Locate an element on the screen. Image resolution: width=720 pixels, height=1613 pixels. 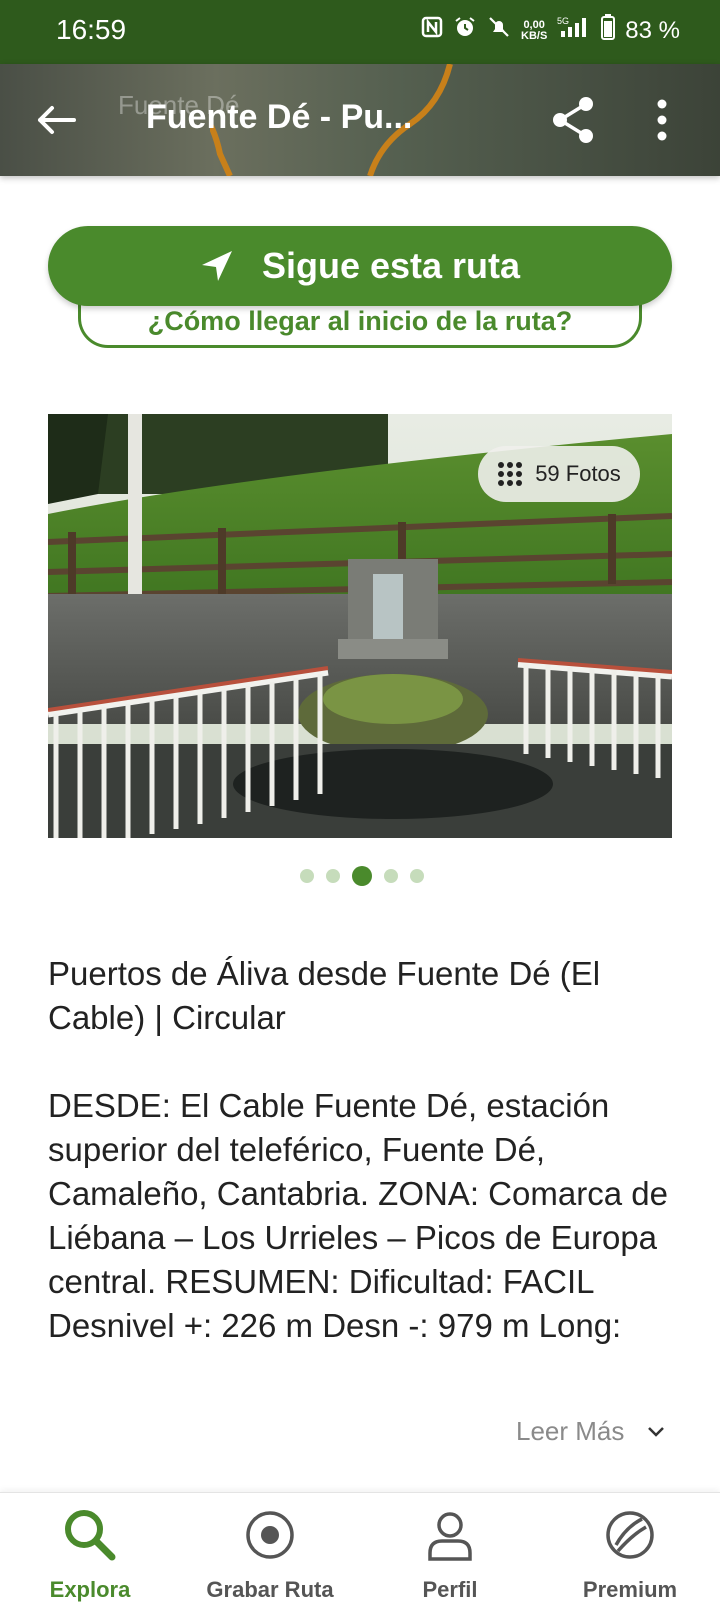
nav-grabar-ruta: Grabar Ruta is located at coordinates (270, 1553).